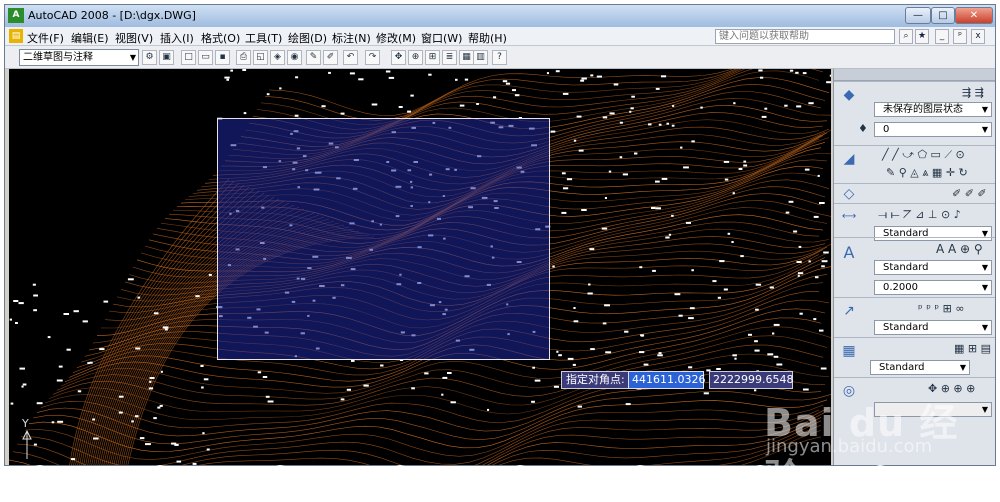 Image resolution: width=1000 pixels, height=502 pixels. Describe the element at coordinates (959, 249) in the screenshot. I see `text-tools: A A ⊕ ⚲` at that location.